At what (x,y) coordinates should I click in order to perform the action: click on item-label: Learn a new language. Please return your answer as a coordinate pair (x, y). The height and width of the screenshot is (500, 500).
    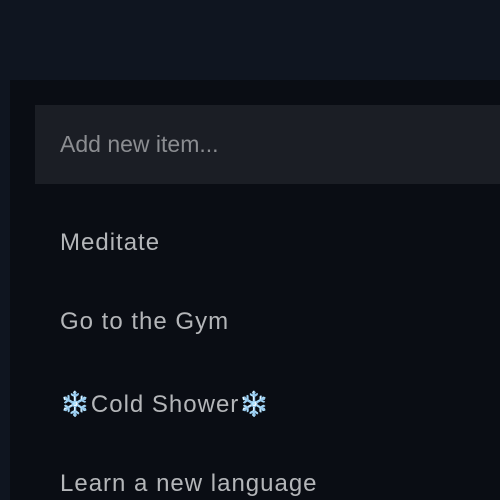
    Looking at the image, I should click on (189, 483).